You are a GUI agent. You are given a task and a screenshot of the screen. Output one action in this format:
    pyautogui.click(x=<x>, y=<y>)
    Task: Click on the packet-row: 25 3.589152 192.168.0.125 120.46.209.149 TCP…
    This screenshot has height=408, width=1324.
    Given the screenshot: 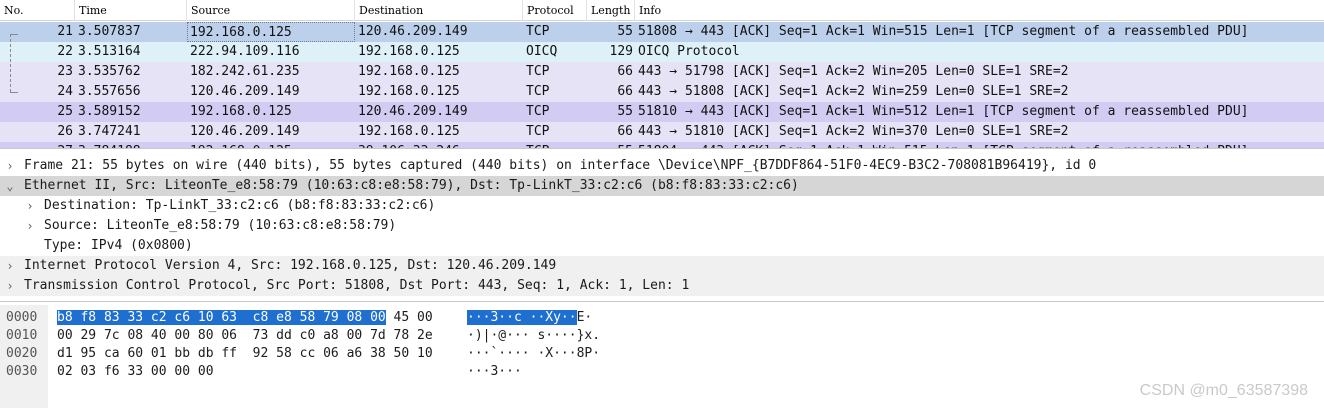 What is the action you would take?
    pyautogui.click(x=662, y=112)
    